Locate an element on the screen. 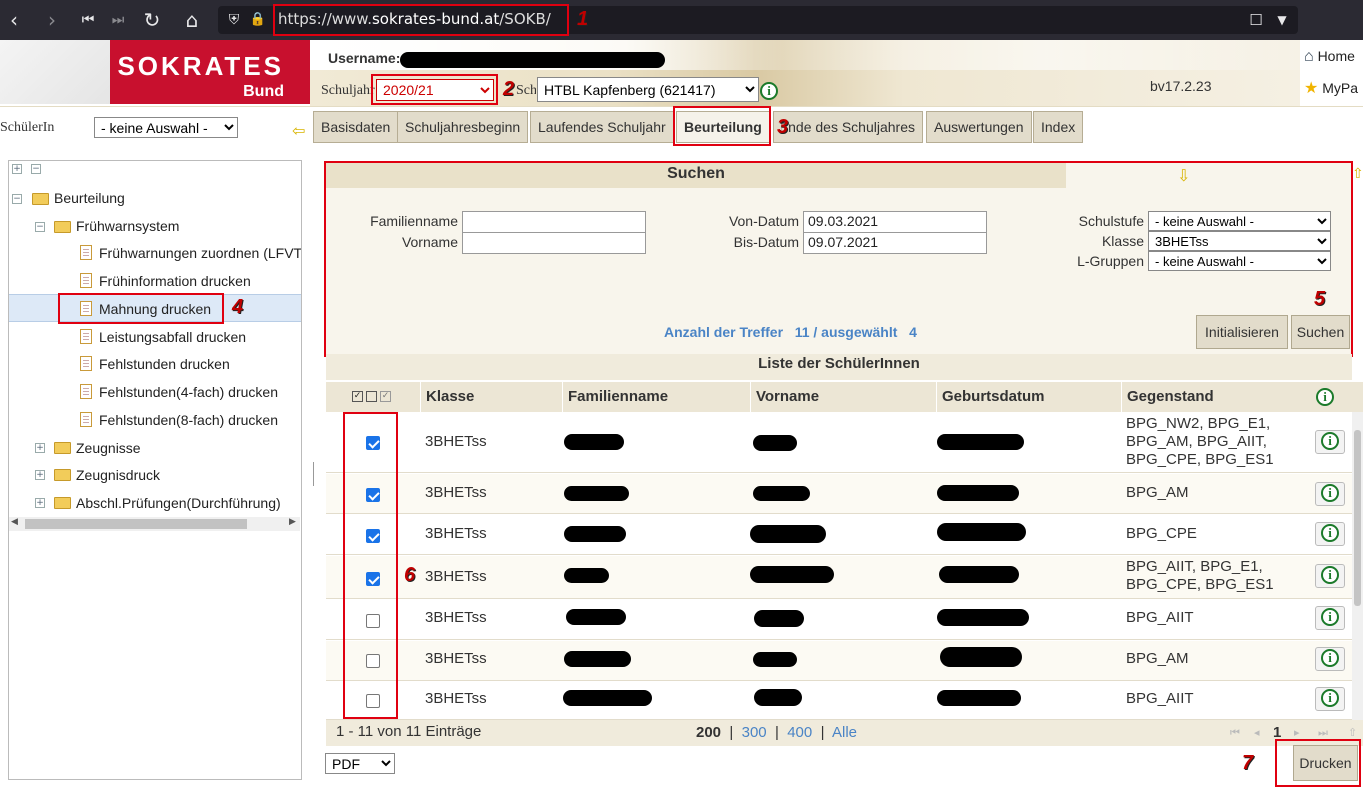 Image resolution: width=1363 pixels, height=792 pixels. folder-open-icon is located at coordinates (62, 227).